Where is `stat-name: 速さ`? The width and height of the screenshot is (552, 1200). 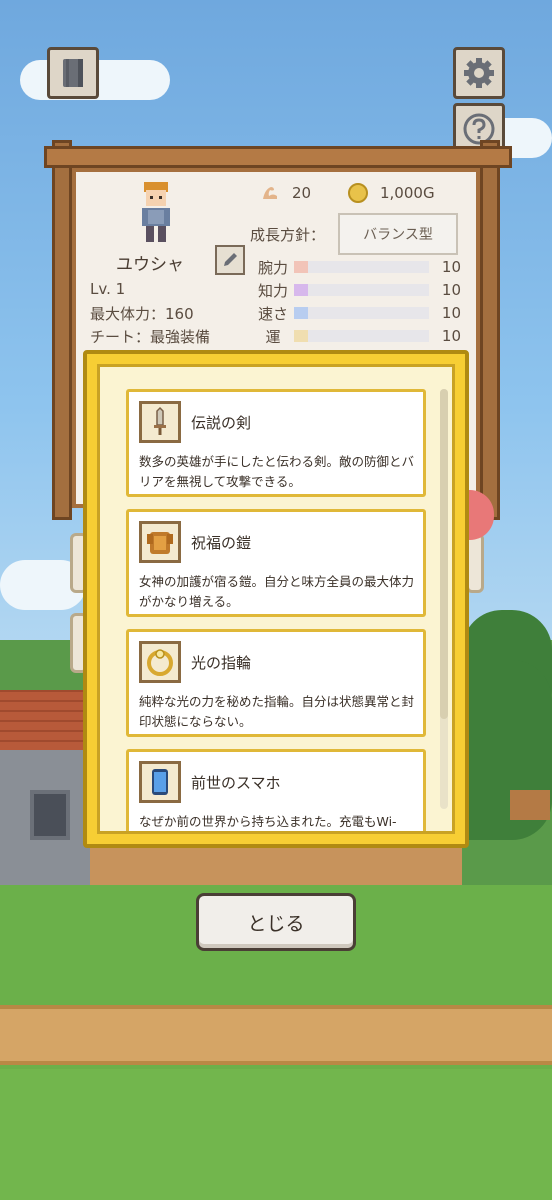
stat-name: 速さ is located at coordinates (272, 313).